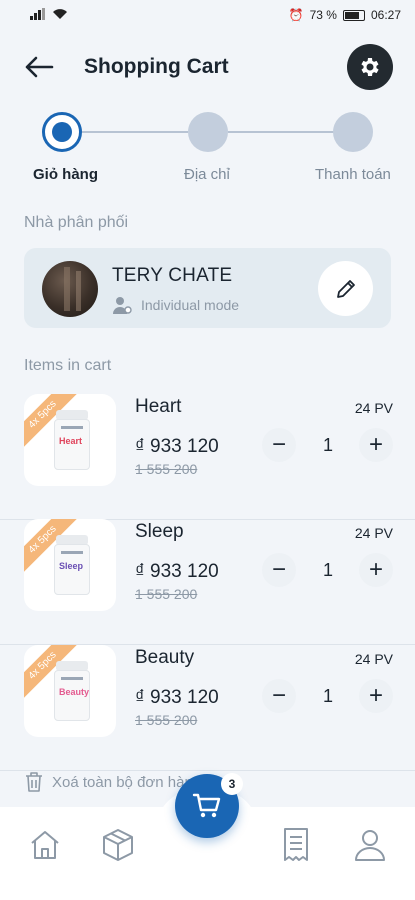  Describe the element at coordinates (165, 657) in the screenshot. I see `item-name: Beauty` at that location.